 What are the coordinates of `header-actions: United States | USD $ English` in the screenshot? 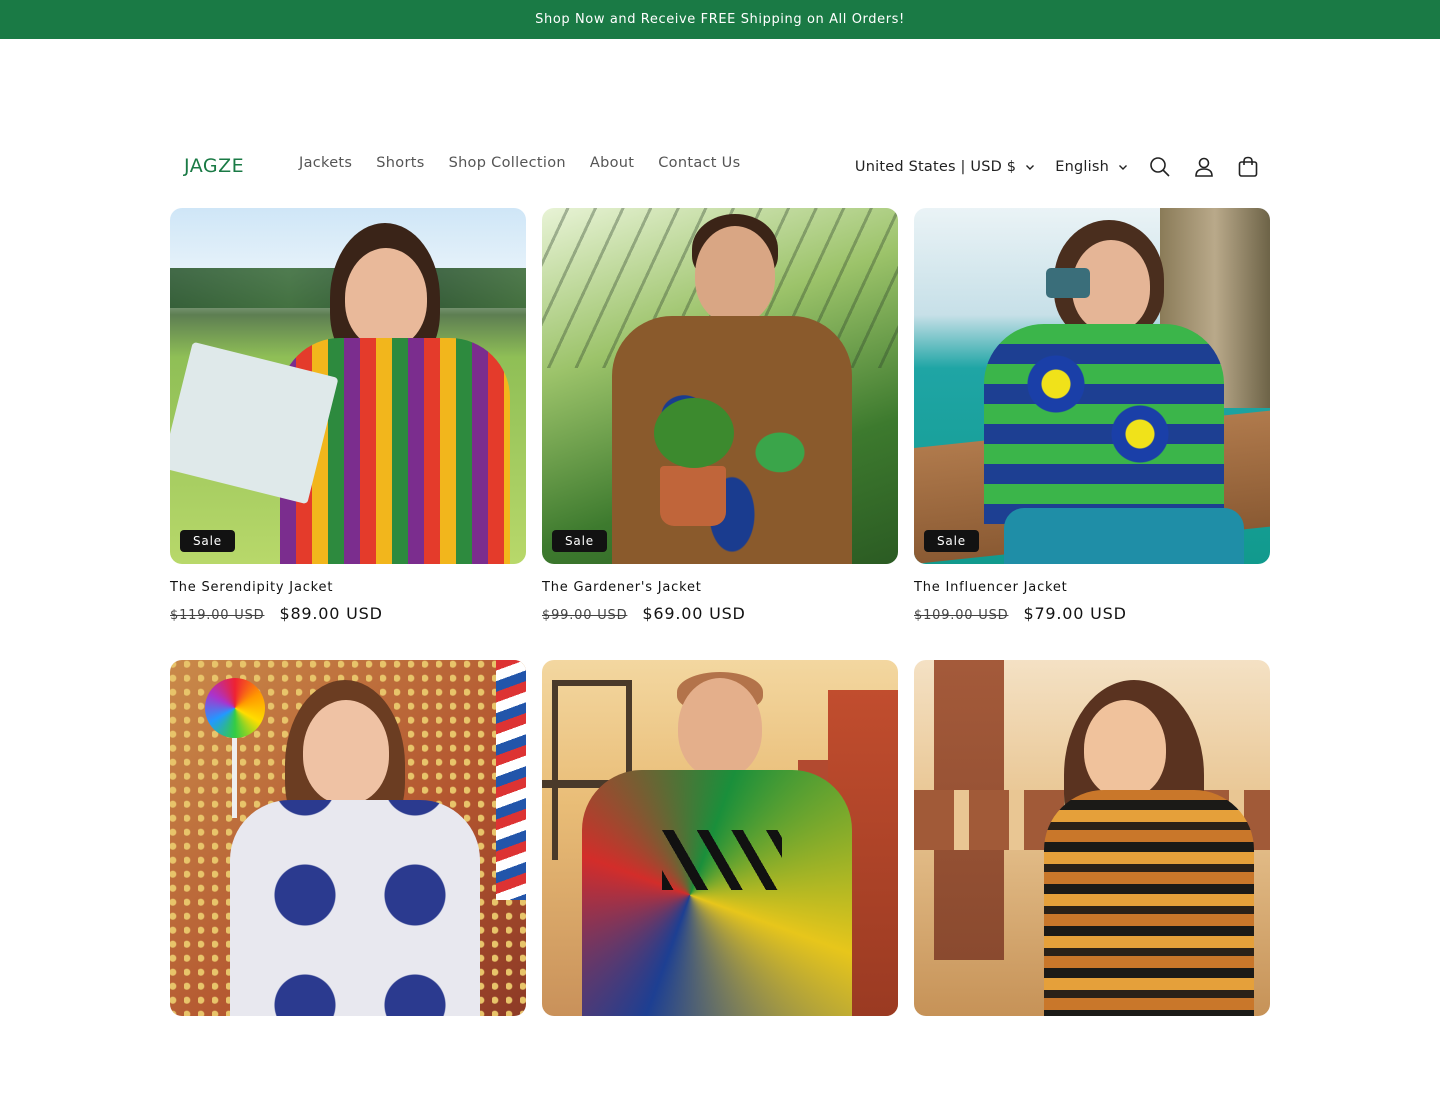 It's located at (1057, 167).